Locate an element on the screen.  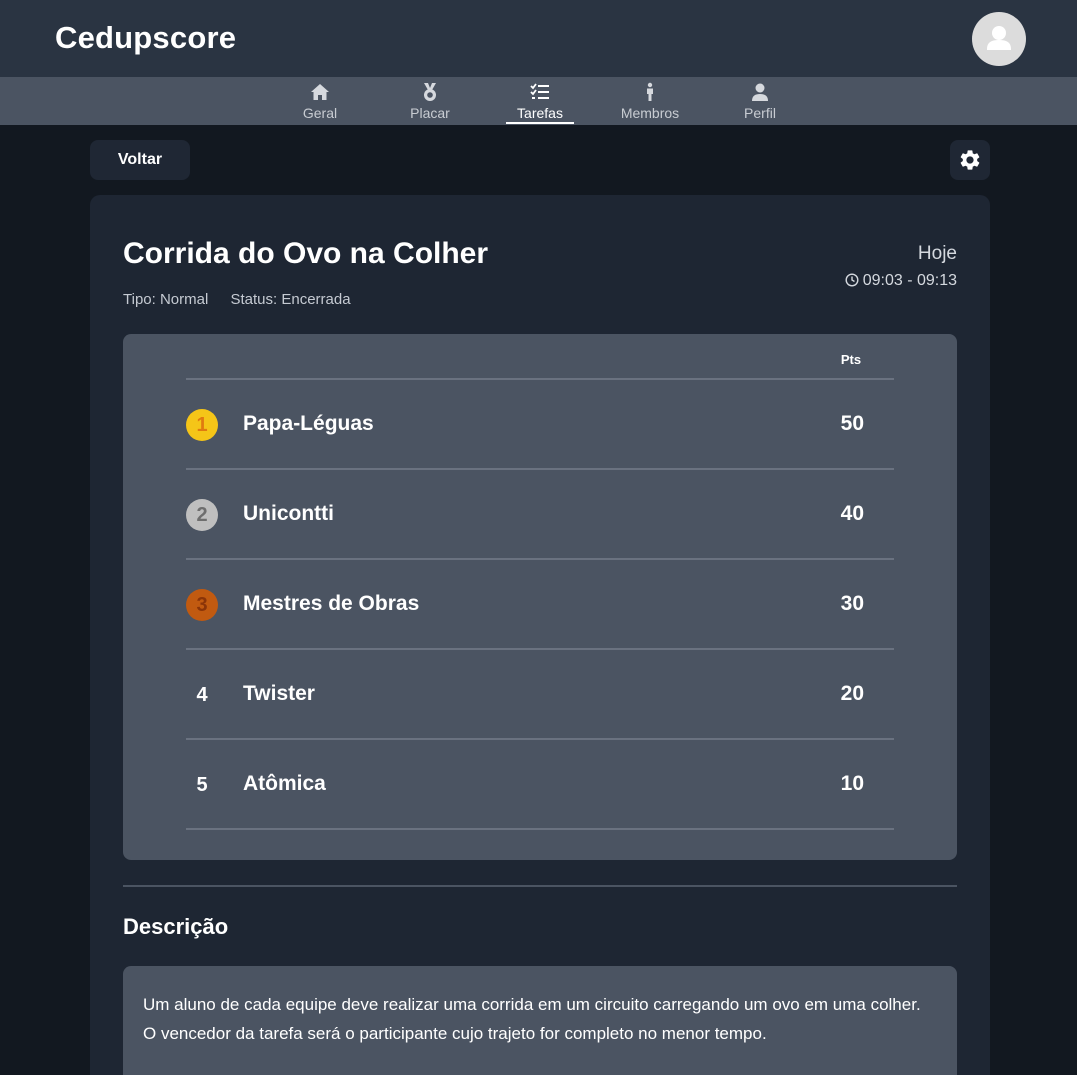
user-icon is located at coordinates (760, 92).